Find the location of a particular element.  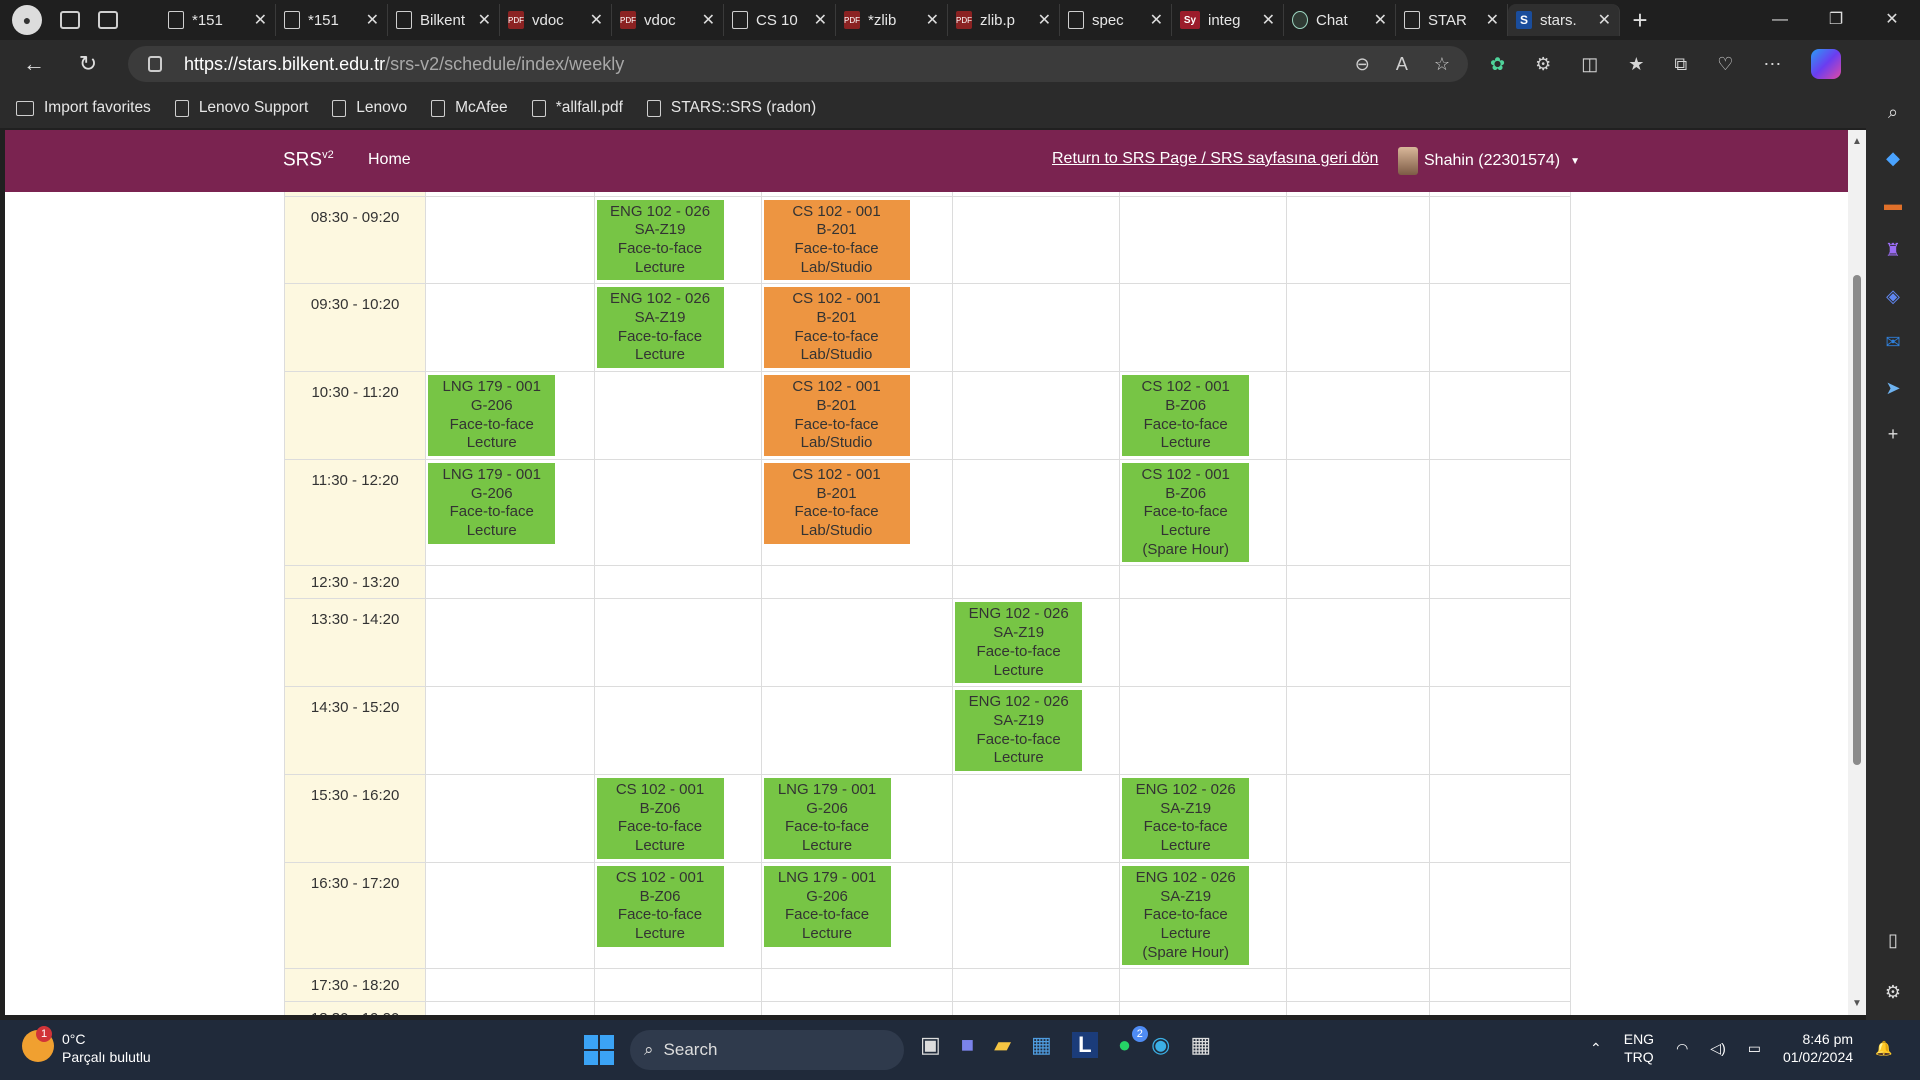

user-menu: Shahin (22301574) ▼ is located at coordinates (1489, 161).